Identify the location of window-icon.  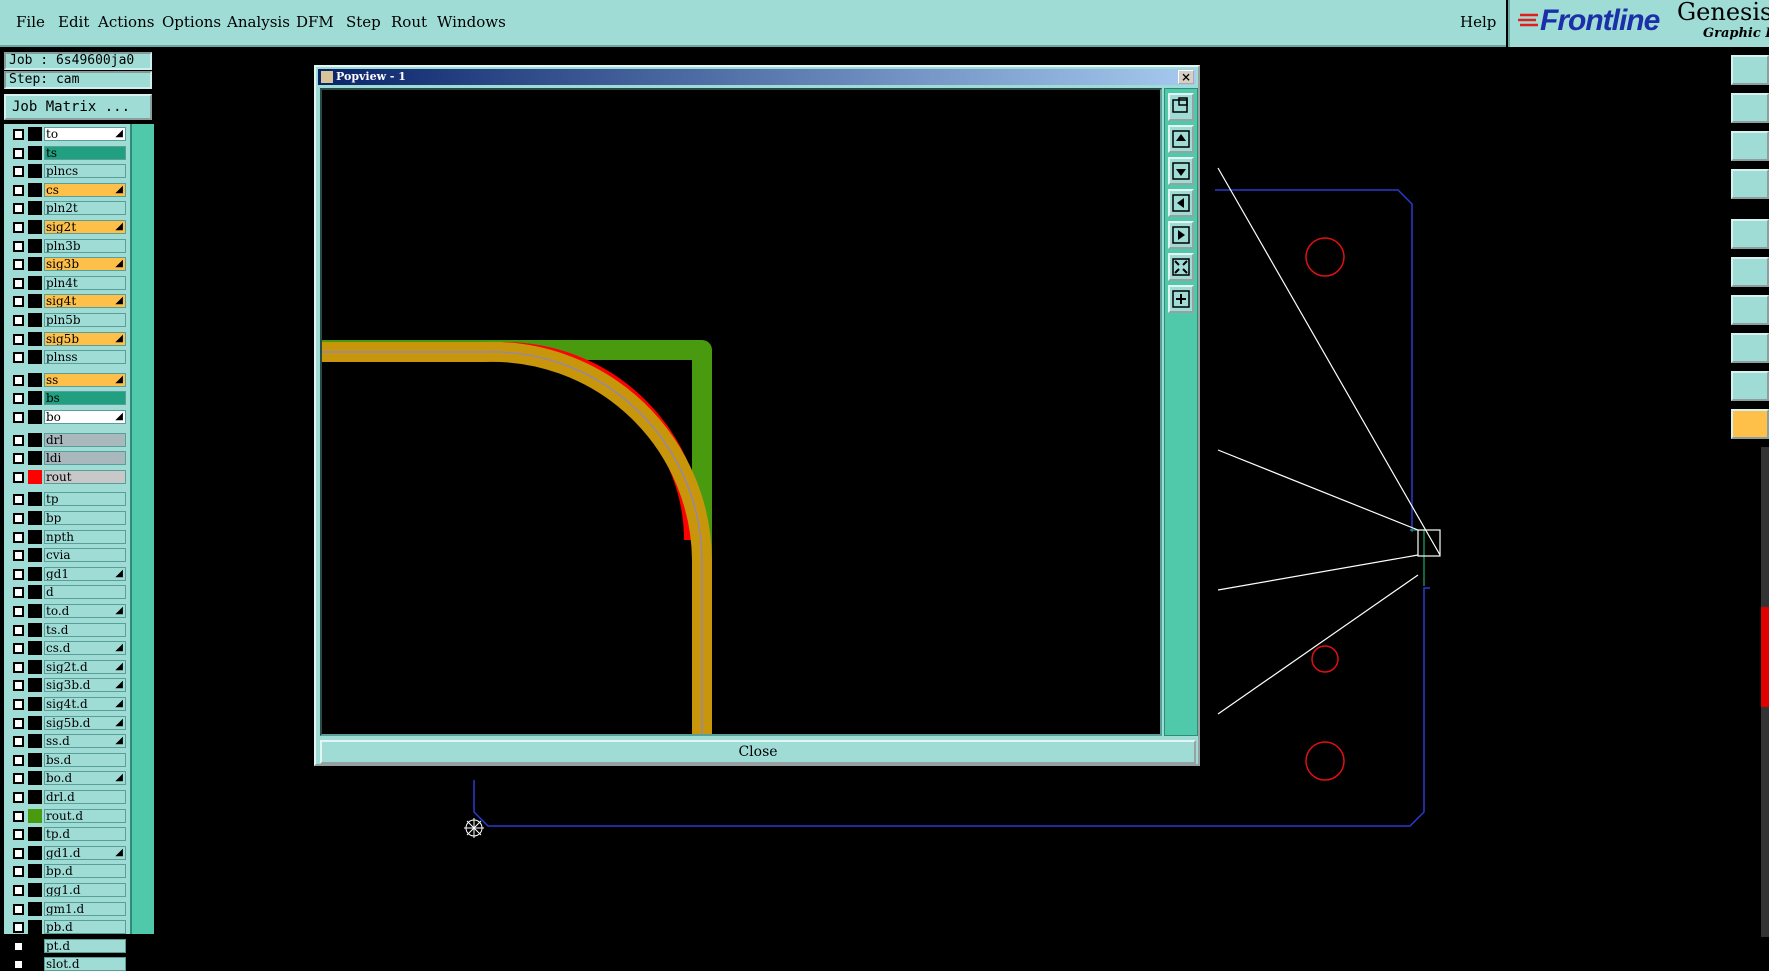
(327, 77).